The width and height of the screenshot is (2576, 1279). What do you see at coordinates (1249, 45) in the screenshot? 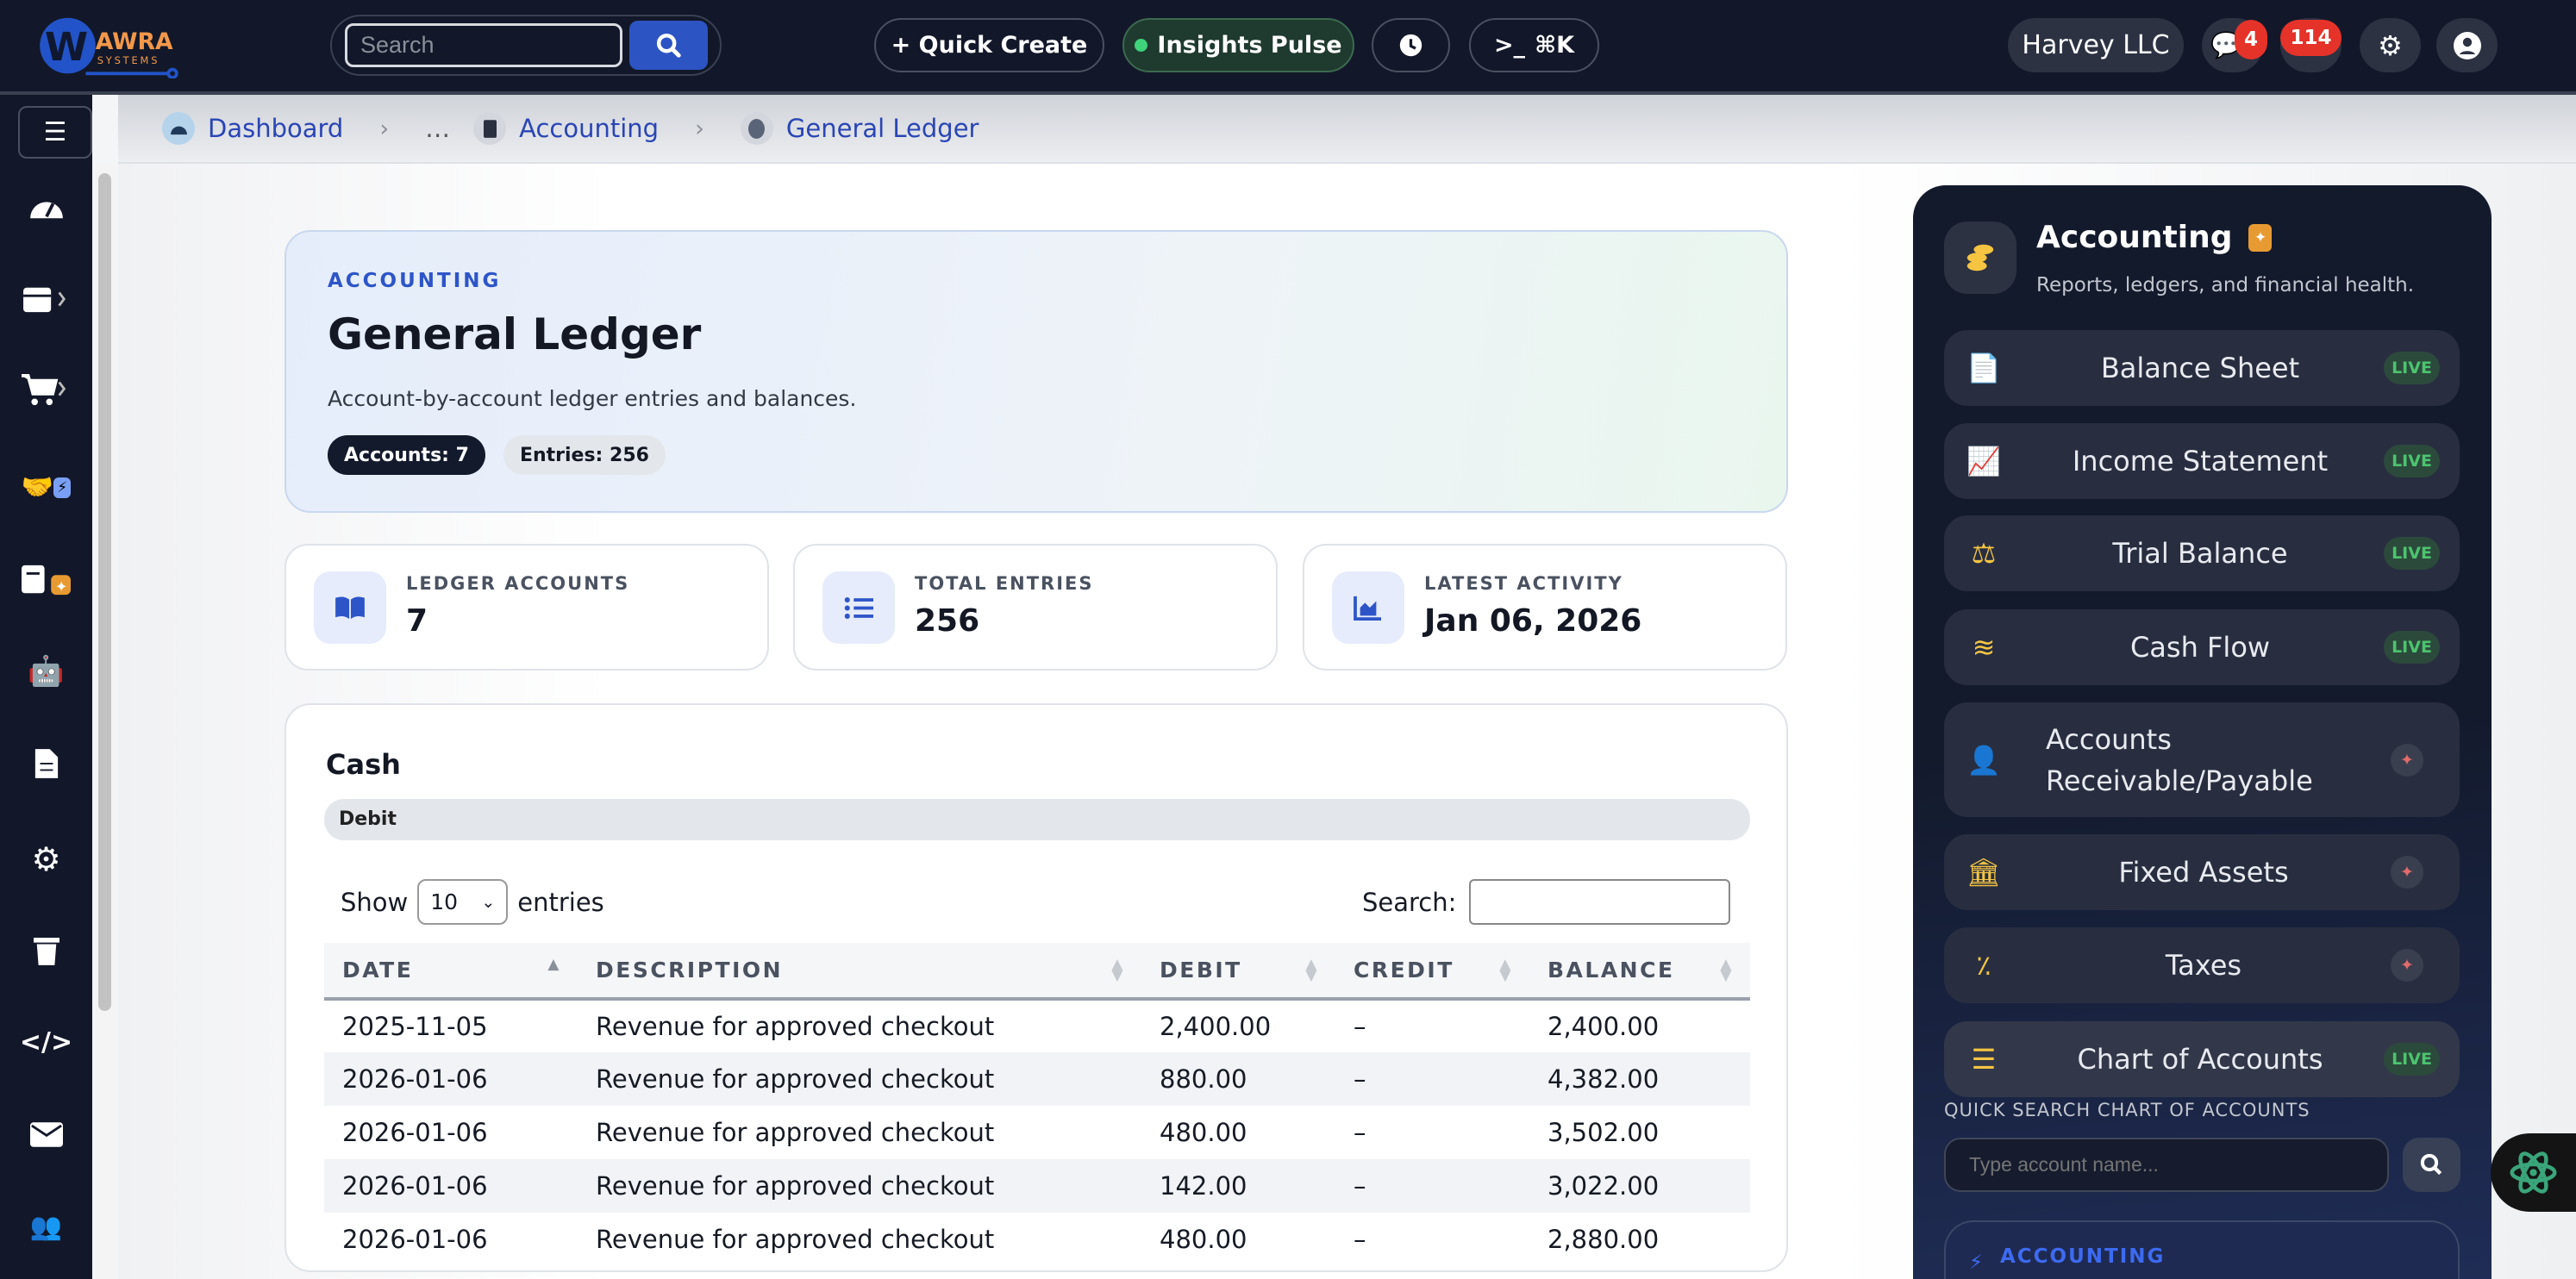
I see `insights-label: Insights Pulse` at bounding box center [1249, 45].